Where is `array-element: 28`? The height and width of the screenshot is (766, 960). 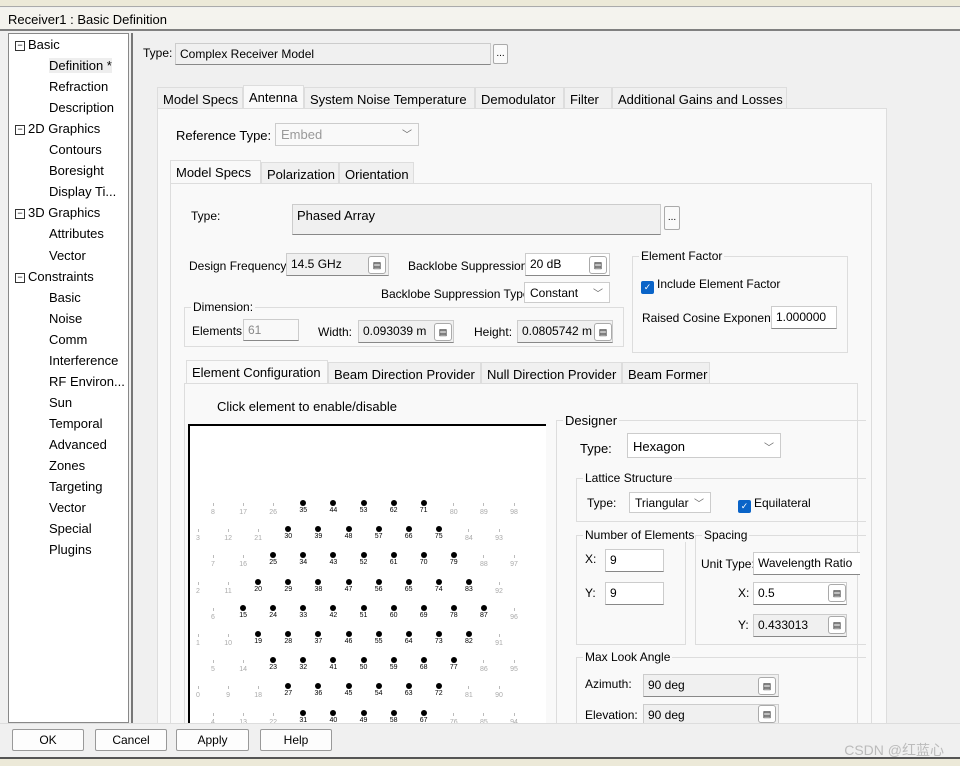 array-element: 28 is located at coordinates (288, 638).